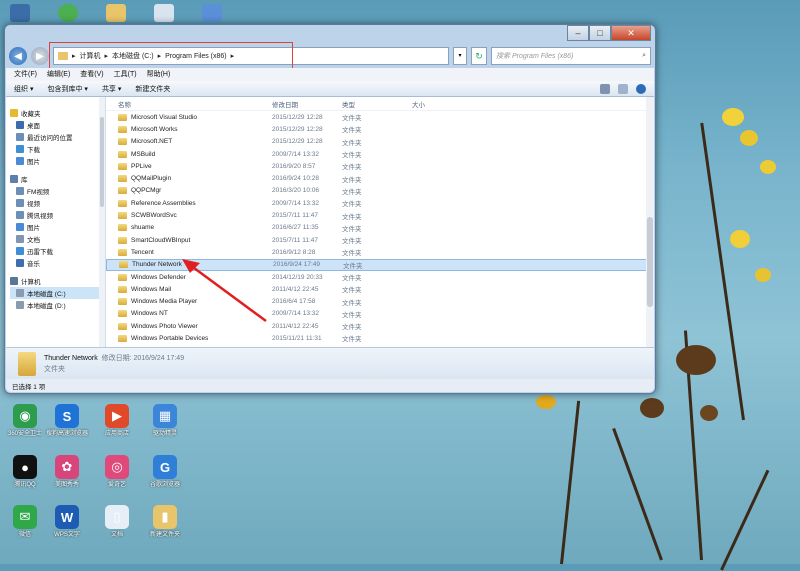  I want to click on scroll-thumb, so click(650, 262).